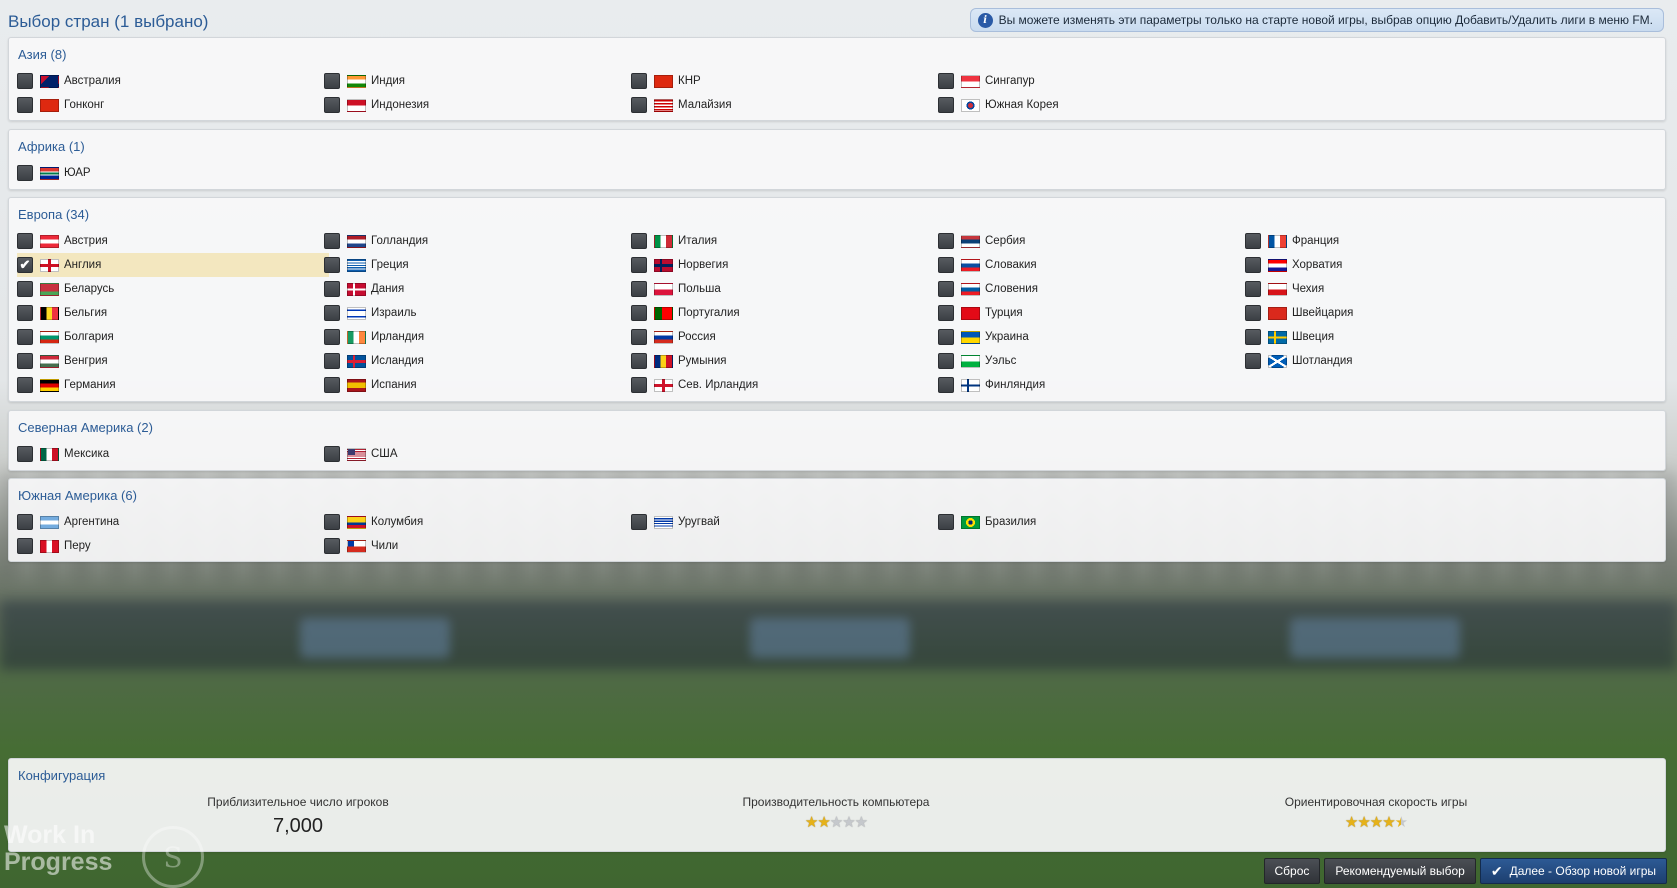 Image resolution: width=1677 pixels, height=888 pixels. Describe the element at coordinates (480, 289) in the screenshot. I see `country-item-дания: Дания` at that location.